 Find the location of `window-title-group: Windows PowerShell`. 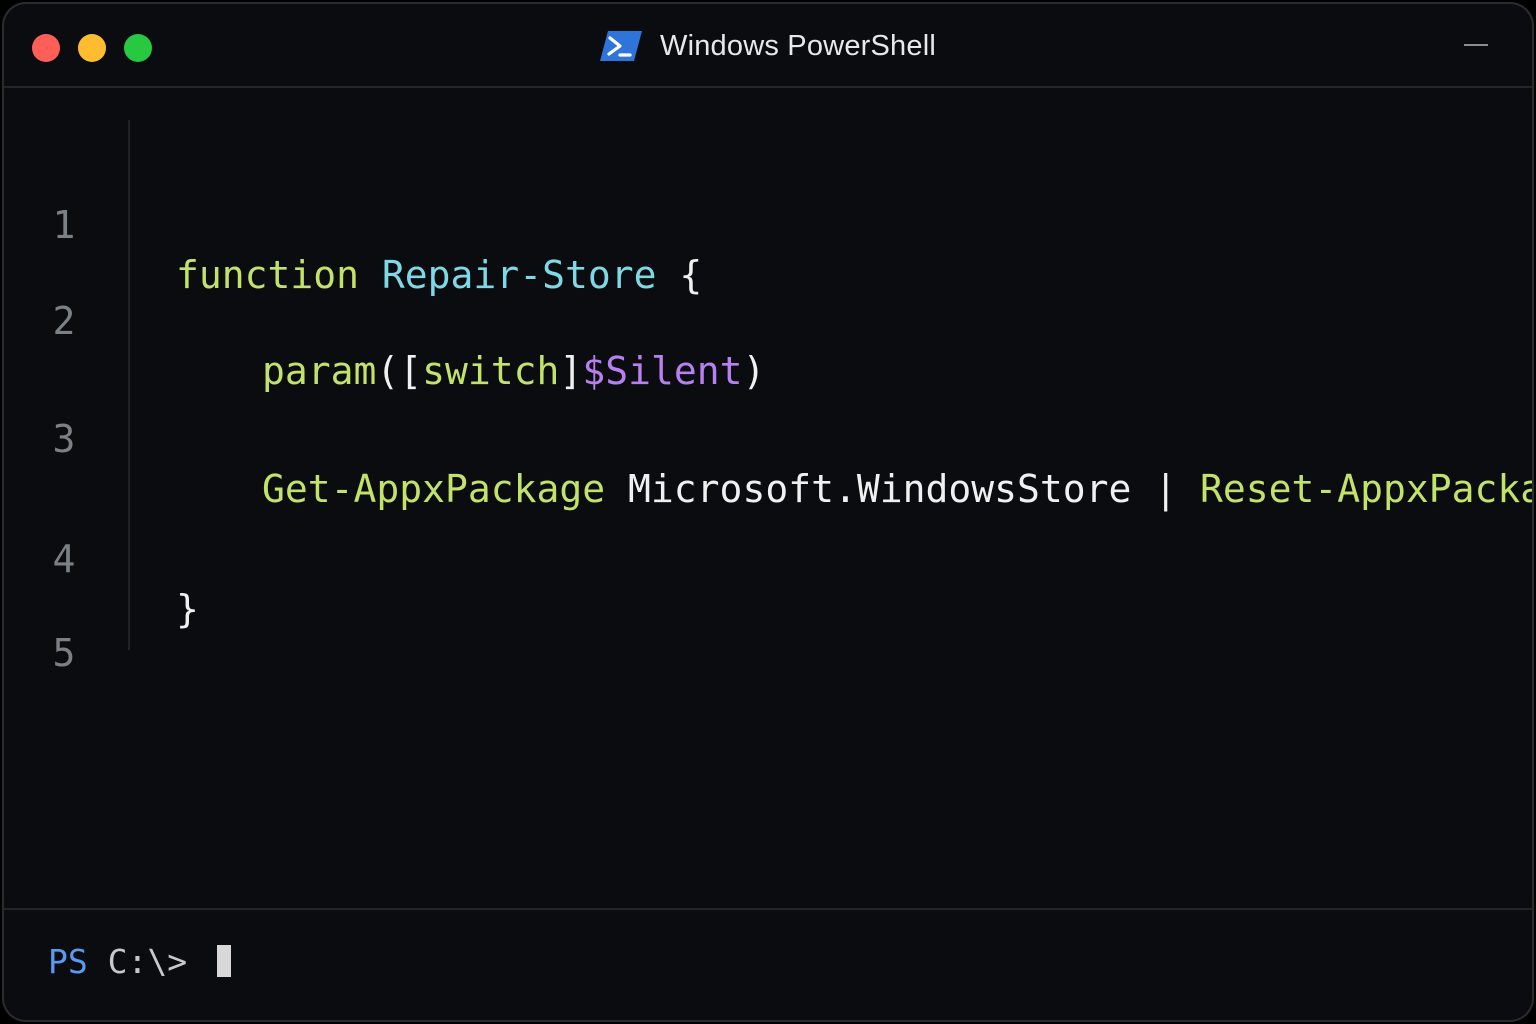

window-title-group: Windows PowerShell is located at coordinates (768, 46).